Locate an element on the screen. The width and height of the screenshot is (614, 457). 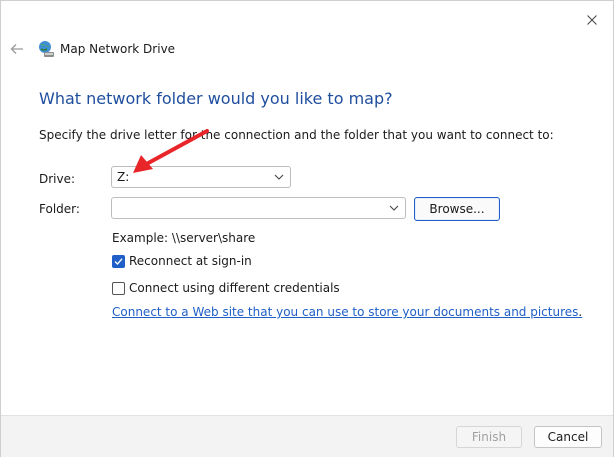
finish-button: Finish is located at coordinates (489, 437).